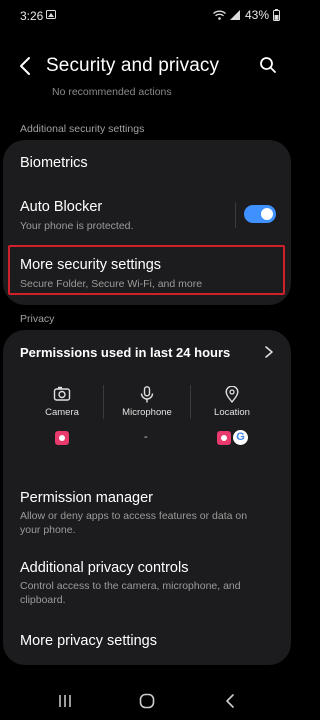 This screenshot has width=320, height=720. What do you see at coordinates (147, 394) in the screenshot?
I see `microphone-icon` at bounding box center [147, 394].